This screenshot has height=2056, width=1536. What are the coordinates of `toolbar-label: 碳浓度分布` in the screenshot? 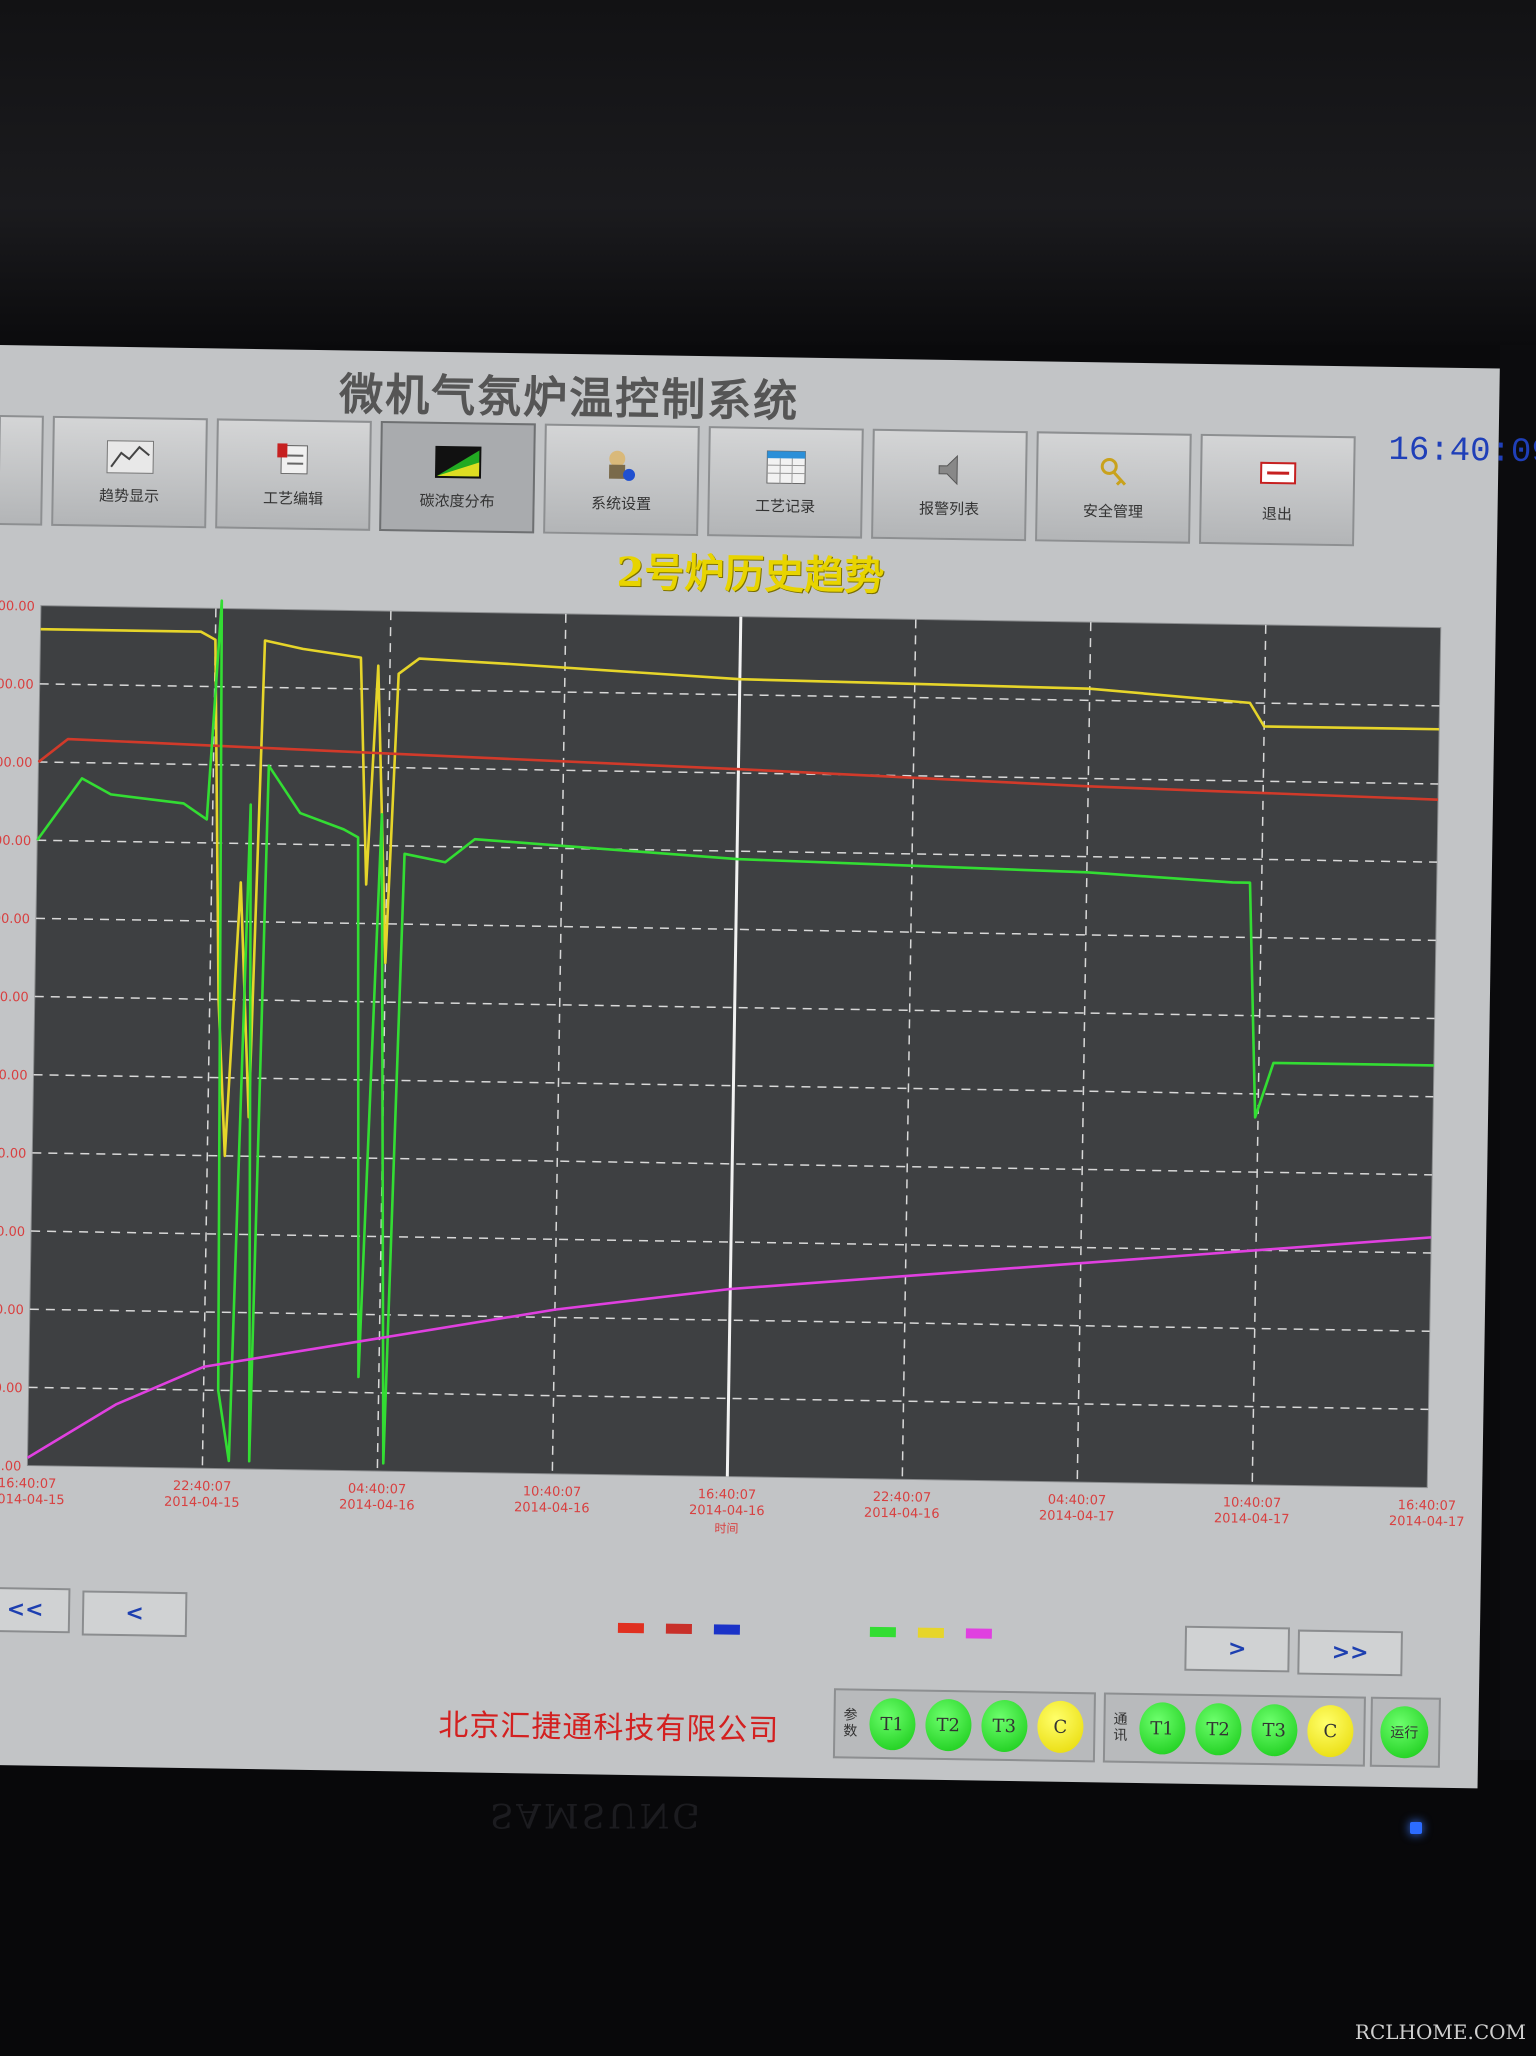 It's located at (457, 501).